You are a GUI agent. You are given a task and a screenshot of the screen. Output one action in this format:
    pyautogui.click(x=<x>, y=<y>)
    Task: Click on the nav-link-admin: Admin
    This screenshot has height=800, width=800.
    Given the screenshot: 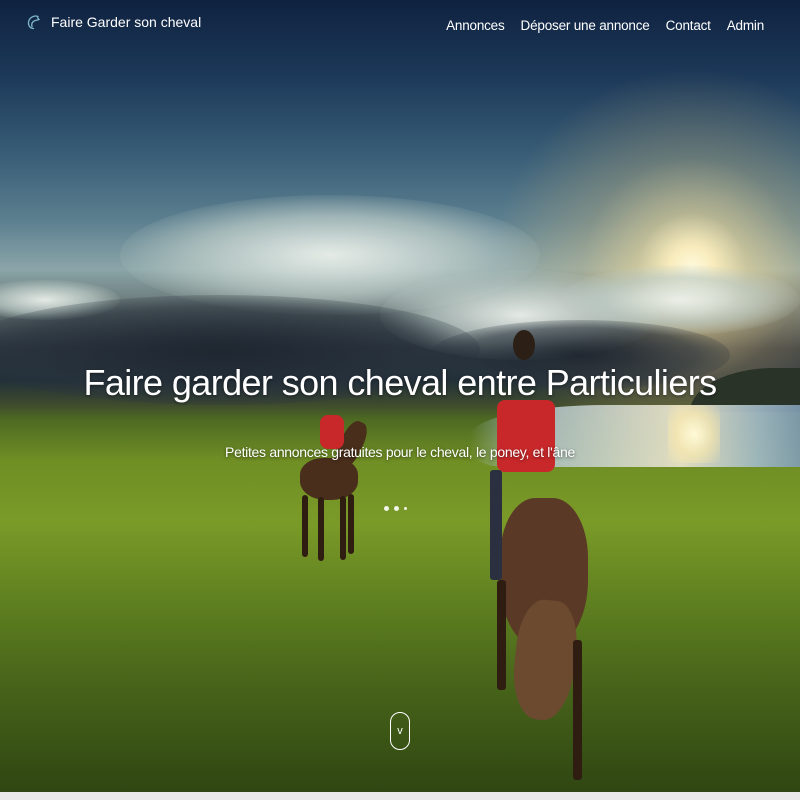 What is the action you would take?
    pyautogui.click(x=745, y=25)
    